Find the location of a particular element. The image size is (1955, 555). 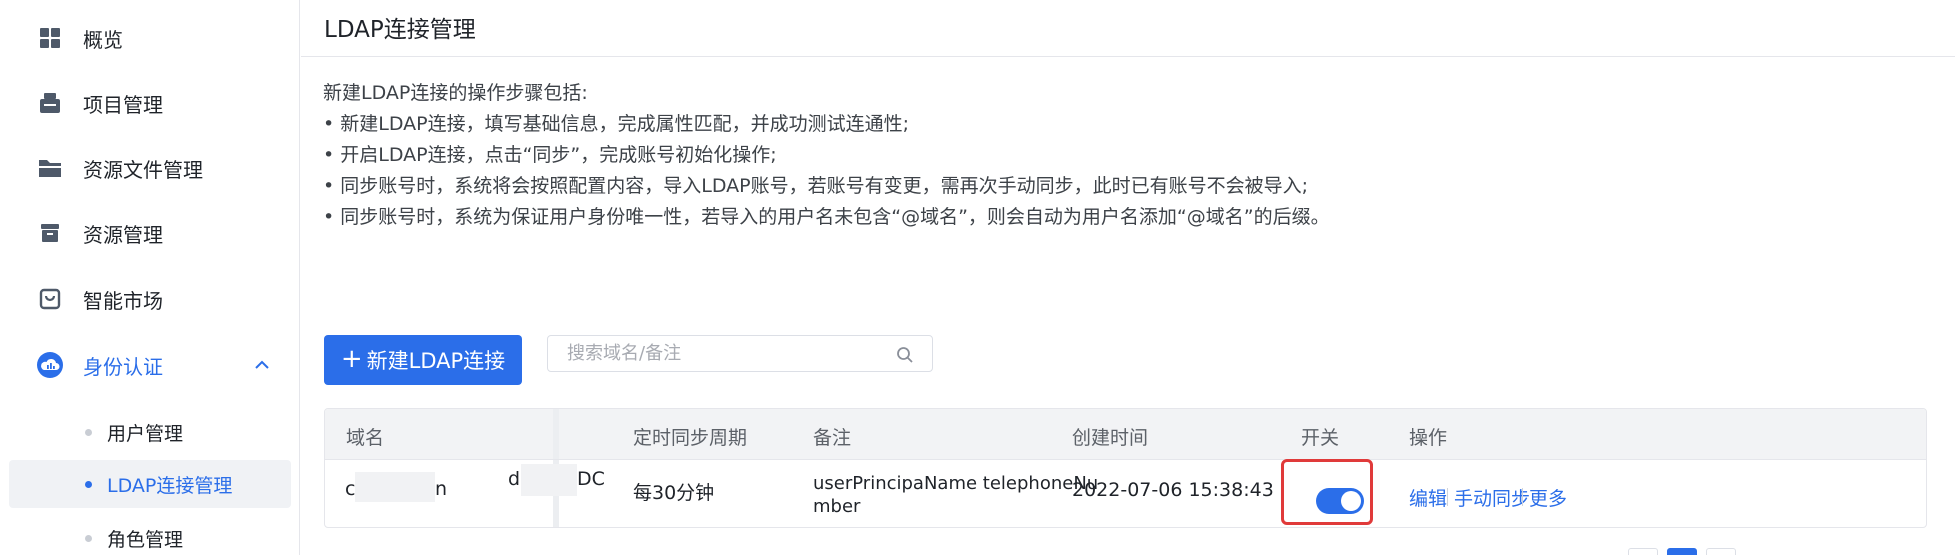

instructions-step: • 开启LDAP连接，点击“同步”，完成账号初始化操作; is located at coordinates (550, 155).